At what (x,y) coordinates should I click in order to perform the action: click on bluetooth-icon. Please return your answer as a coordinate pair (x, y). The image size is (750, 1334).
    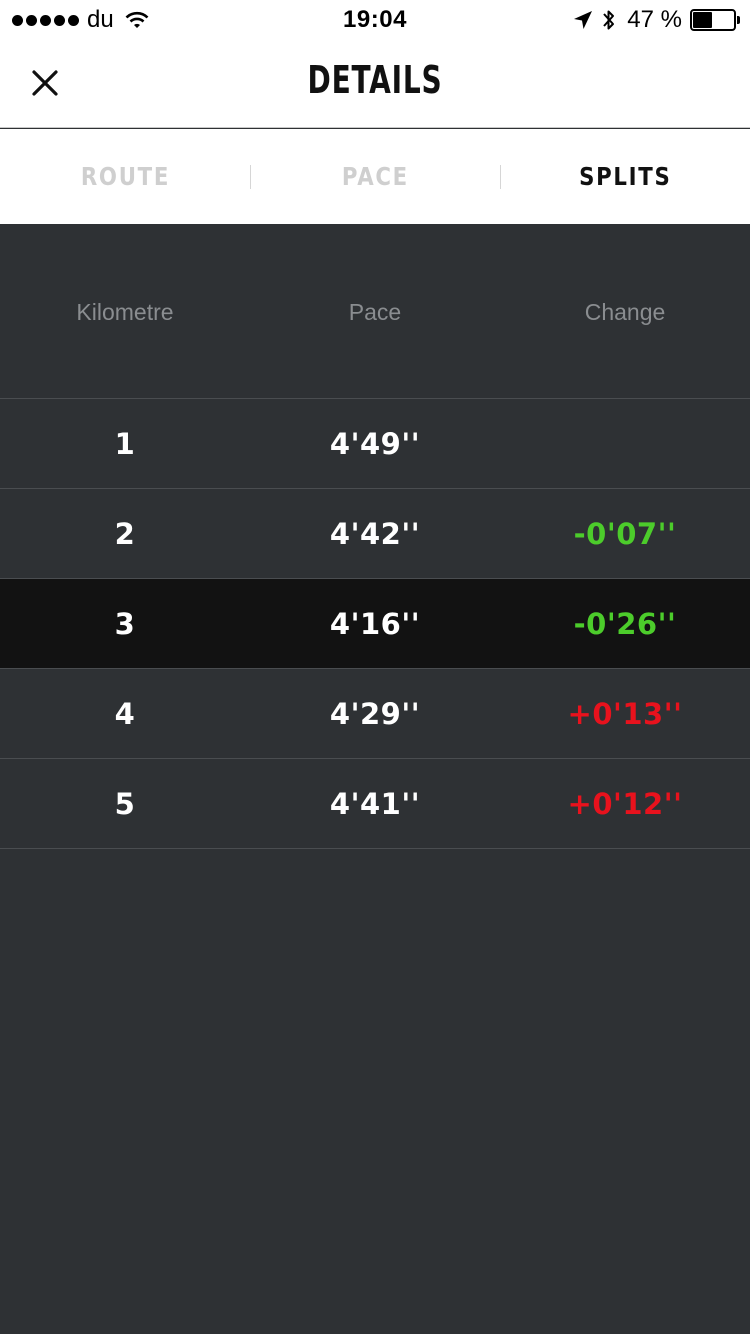
    Looking at the image, I should click on (609, 20).